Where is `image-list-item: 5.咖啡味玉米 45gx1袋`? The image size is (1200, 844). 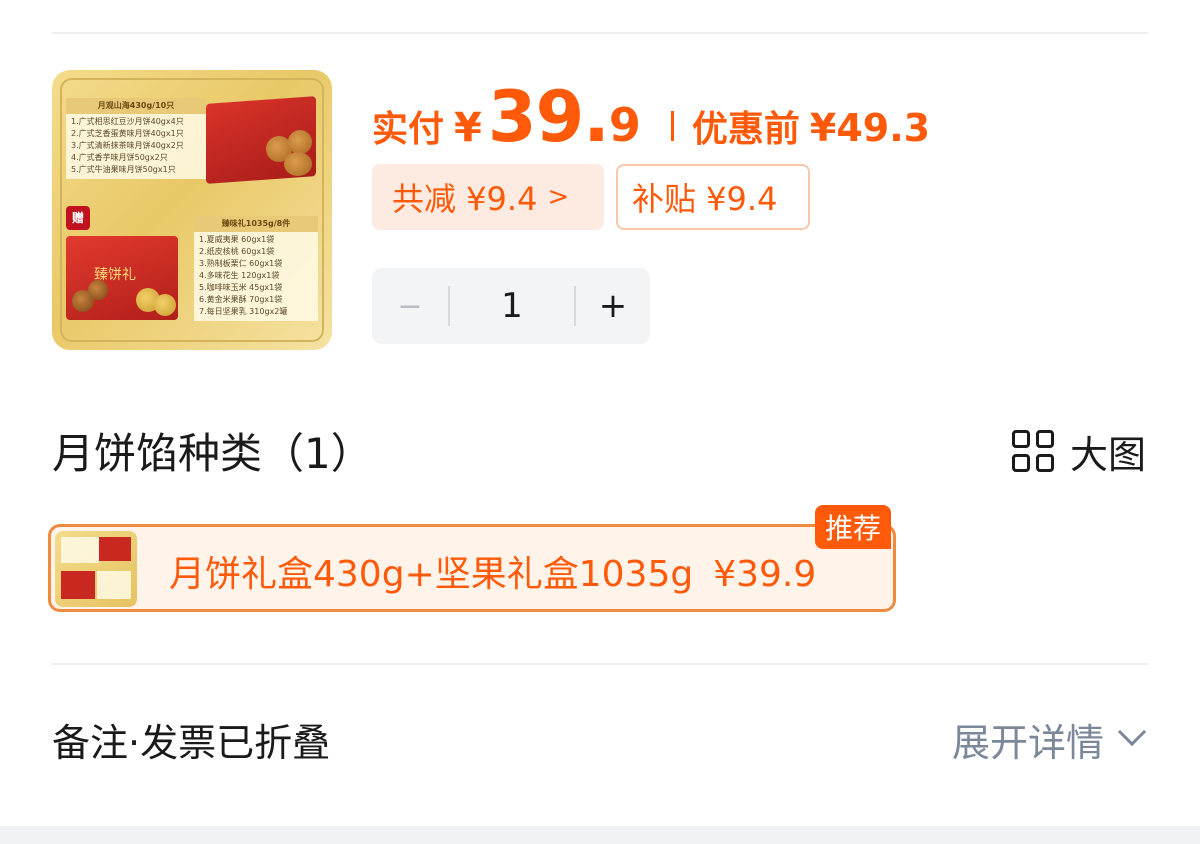 image-list-item: 5.咖啡味玉米 45gx1袋 is located at coordinates (241, 287).